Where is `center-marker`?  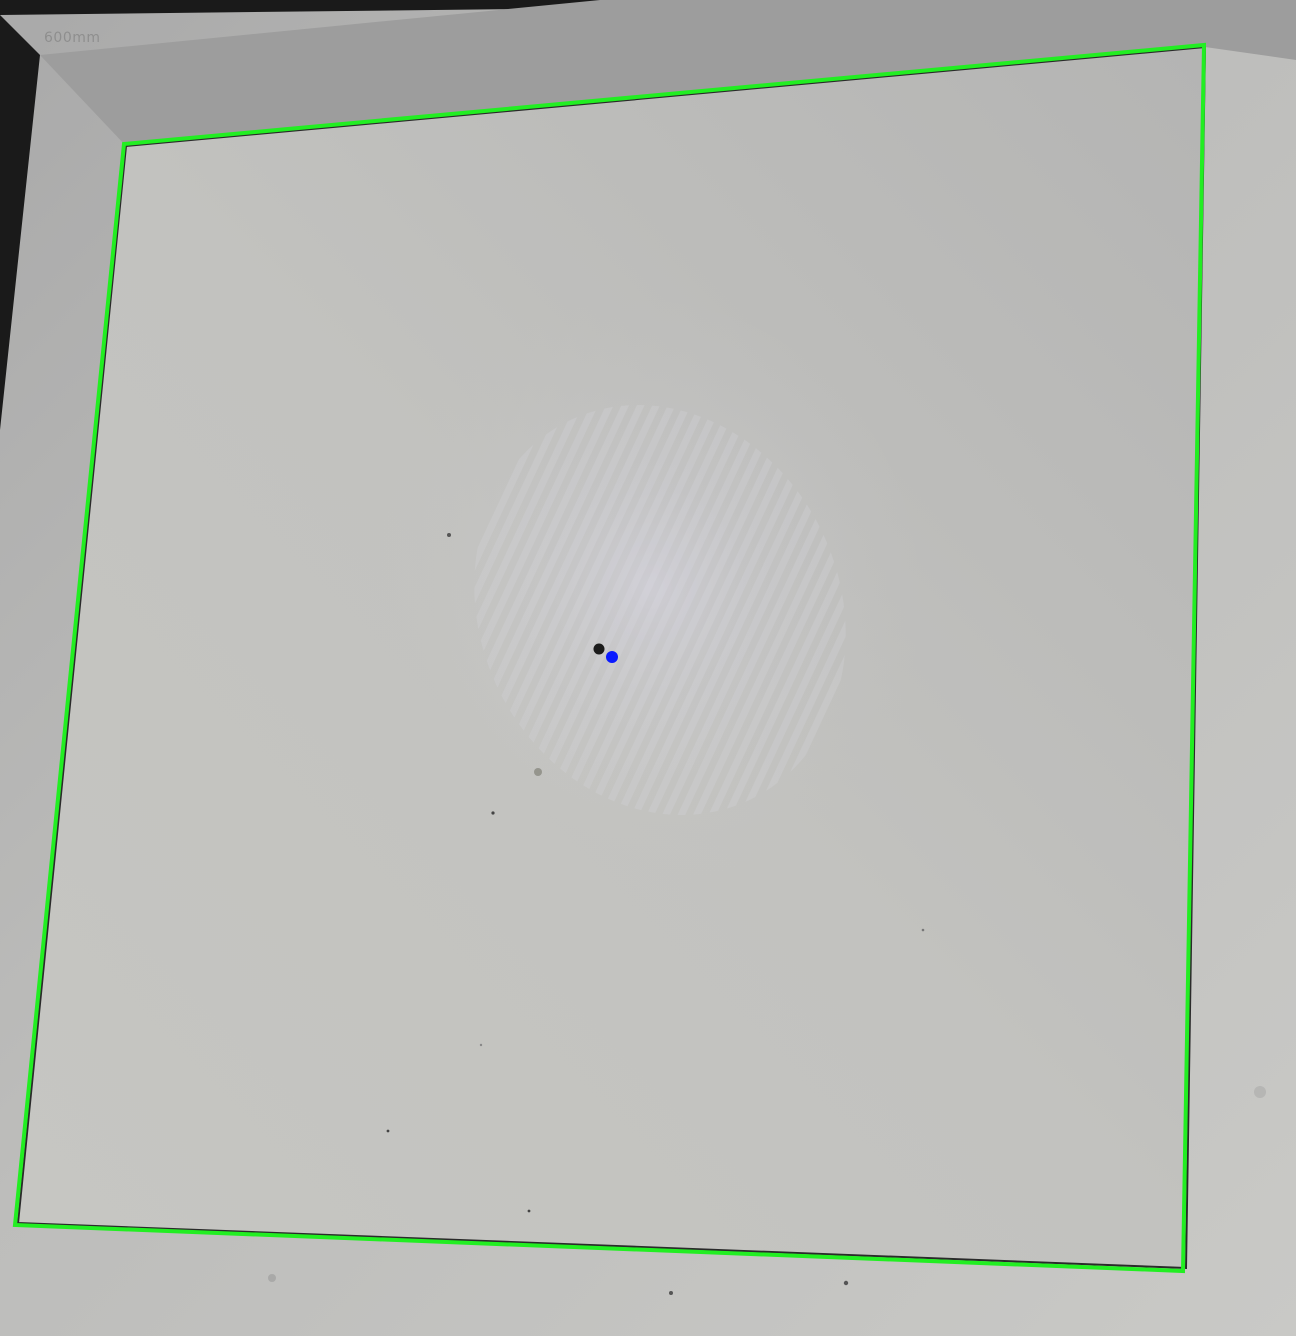 center-marker is located at coordinates (612, 657).